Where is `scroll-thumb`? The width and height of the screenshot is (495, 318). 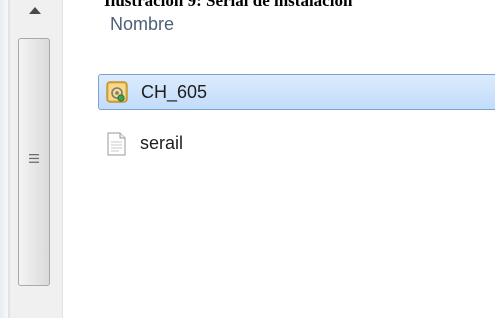 scroll-thumb is located at coordinates (34, 162).